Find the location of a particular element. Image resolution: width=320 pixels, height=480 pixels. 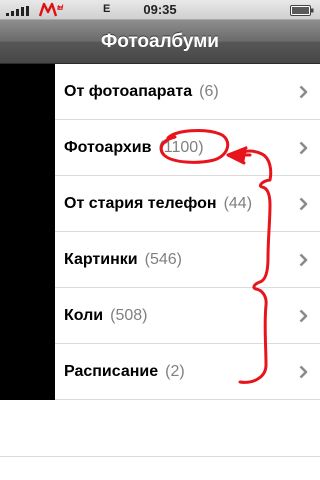

left-black-panel is located at coordinates (27, 232).